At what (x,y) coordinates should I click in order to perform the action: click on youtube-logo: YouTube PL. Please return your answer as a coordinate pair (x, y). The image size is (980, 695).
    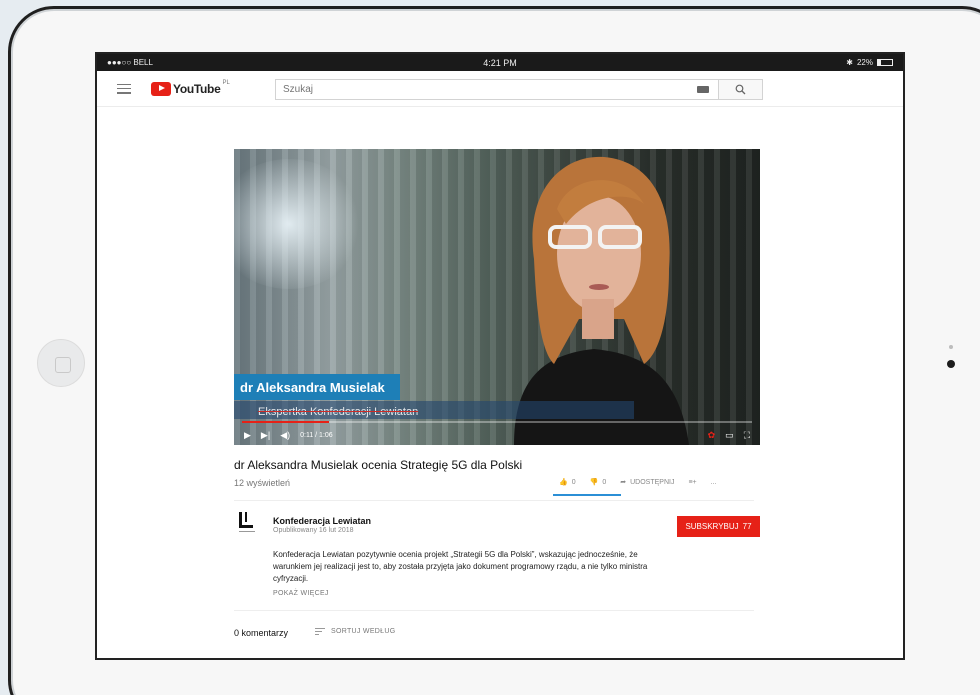
    Looking at the image, I should click on (190, 87).